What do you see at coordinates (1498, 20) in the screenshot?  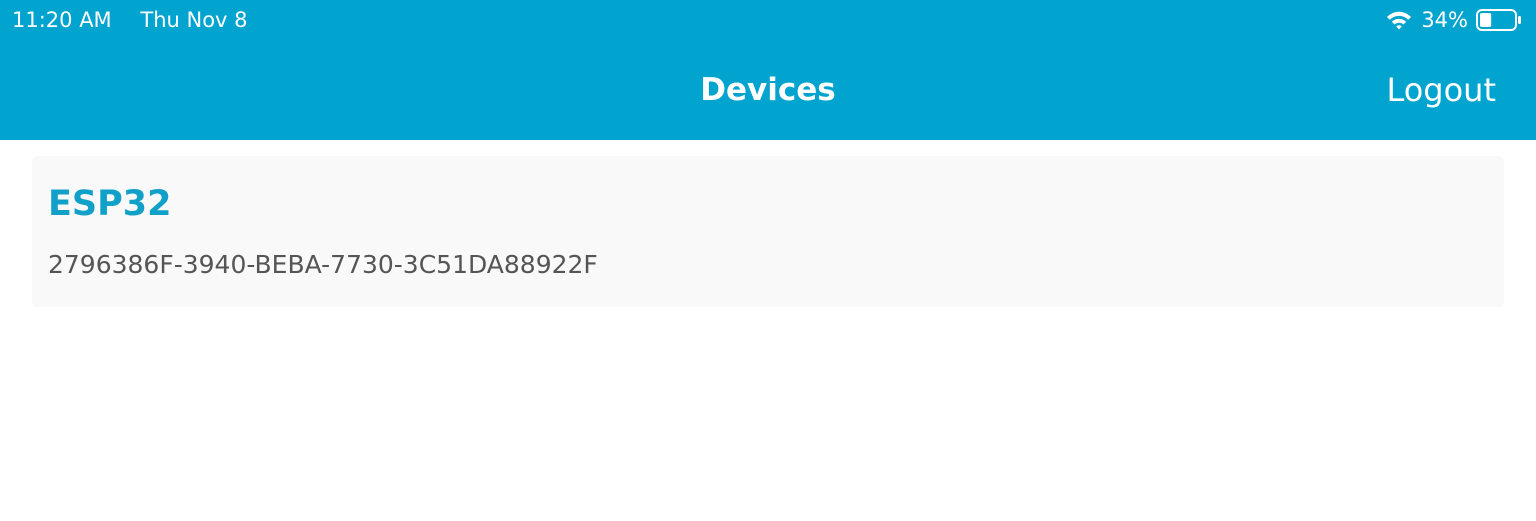 I see `battery-icon` at bounding box center [1498, 20].